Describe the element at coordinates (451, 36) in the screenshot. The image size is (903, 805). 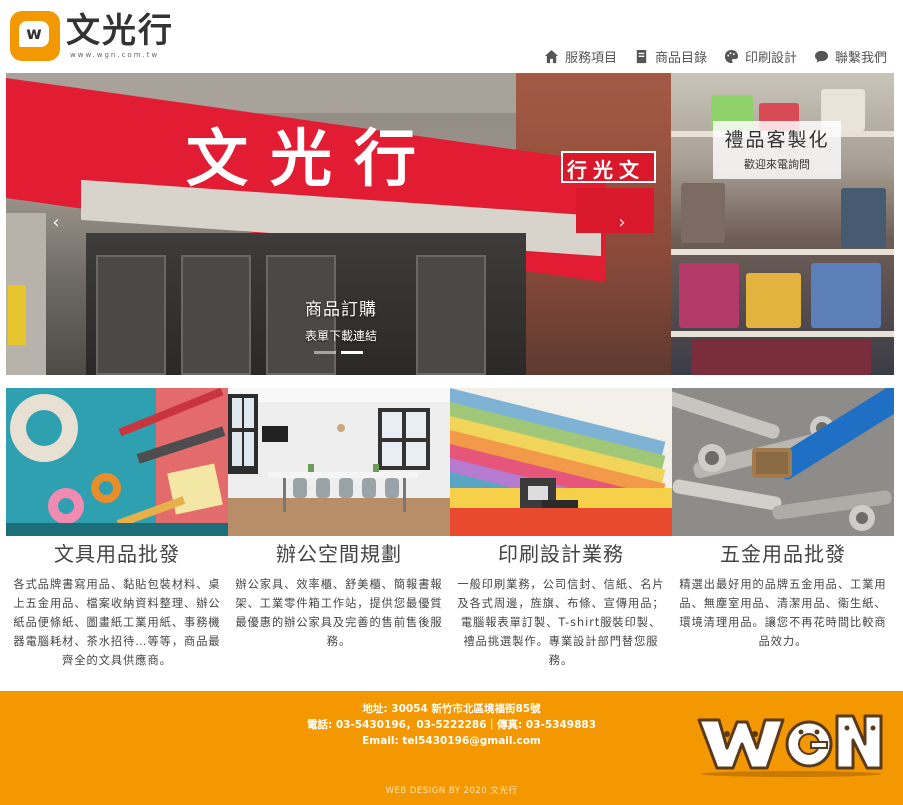
I see `site-header: w 文光行 www.wgn.com.tw 服務項目 商品目錄 印刷設計 聯繫我們` at that location.